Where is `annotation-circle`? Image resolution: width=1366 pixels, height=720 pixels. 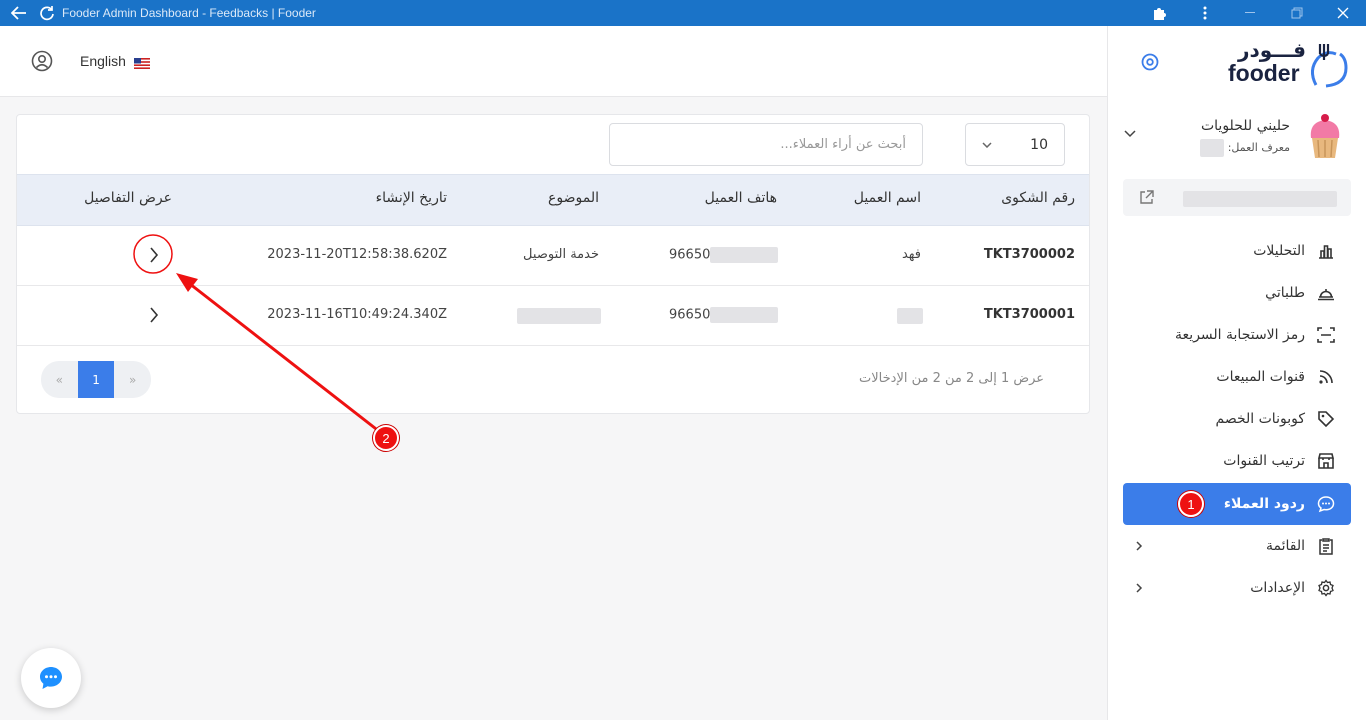 annotation-circle is located at coordinates (153, 254).